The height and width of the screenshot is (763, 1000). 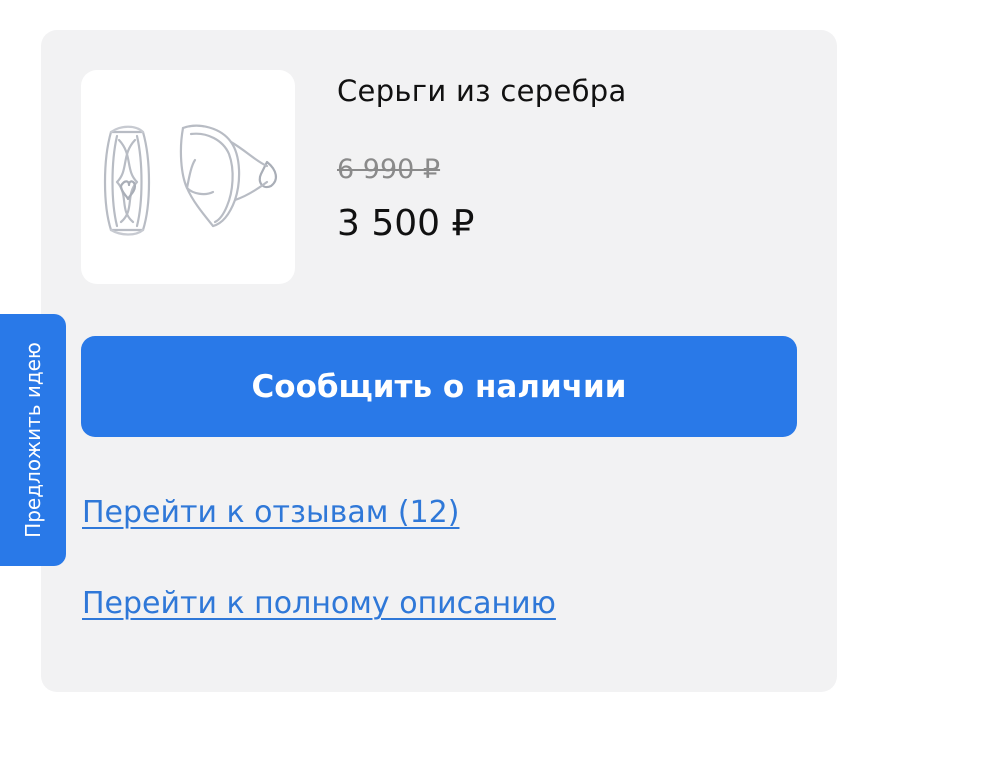 I want to click on earrings-image-icon, so click(x=190, y=180).